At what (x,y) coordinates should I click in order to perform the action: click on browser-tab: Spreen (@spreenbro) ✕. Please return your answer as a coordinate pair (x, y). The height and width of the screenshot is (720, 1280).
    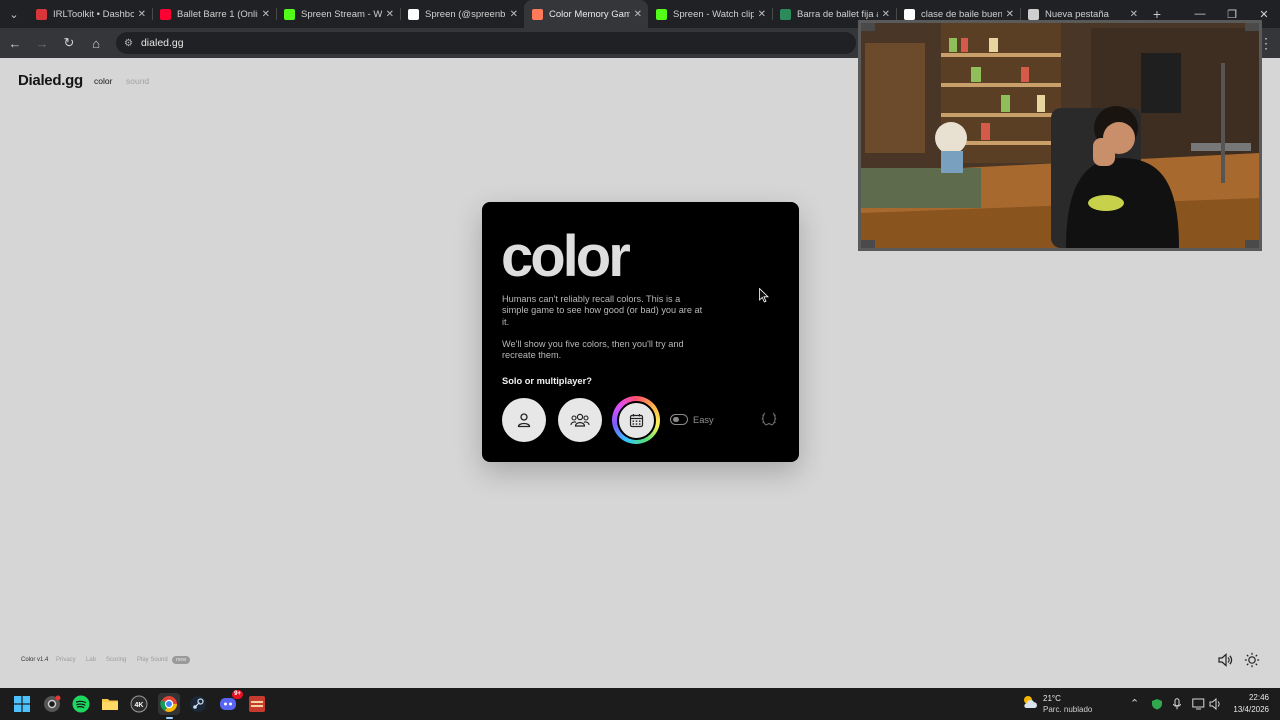
    Looking at the image, I should click on (462, 14).